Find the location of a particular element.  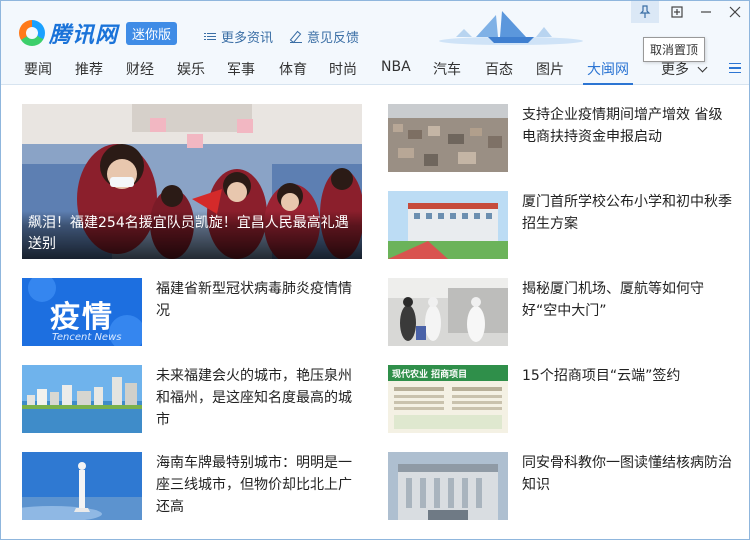

hospital-building-thumb is located at coordinates (448, 486).